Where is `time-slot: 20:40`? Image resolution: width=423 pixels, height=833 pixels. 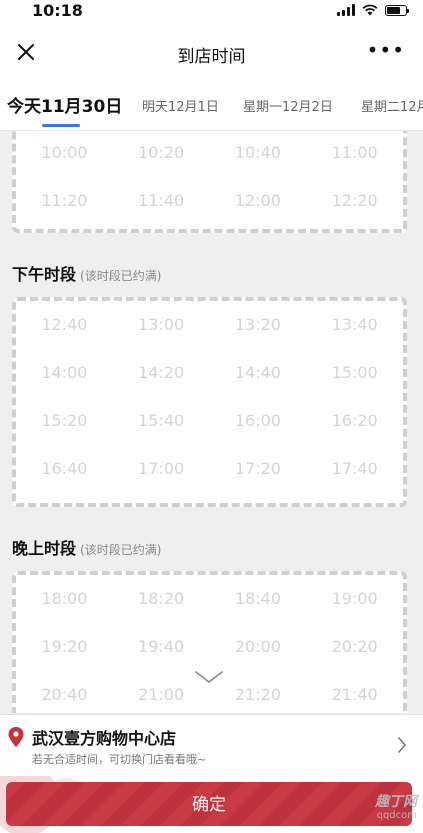 time-slot: 20:40 is located at coordinates (64, 699).